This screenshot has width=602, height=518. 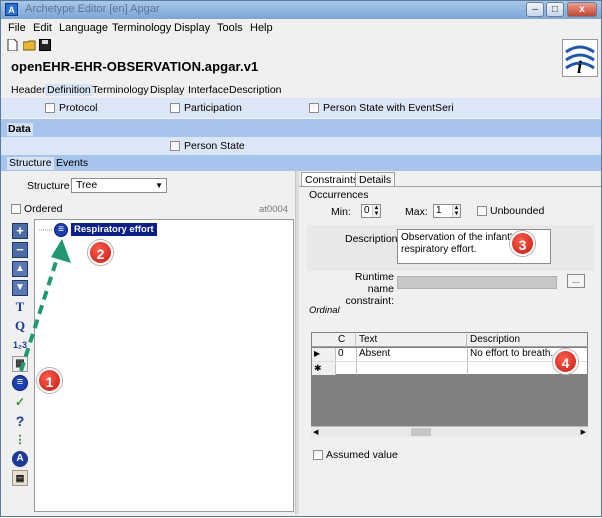 I want to click on ordered-checkbox, so click(x=16, y=209).